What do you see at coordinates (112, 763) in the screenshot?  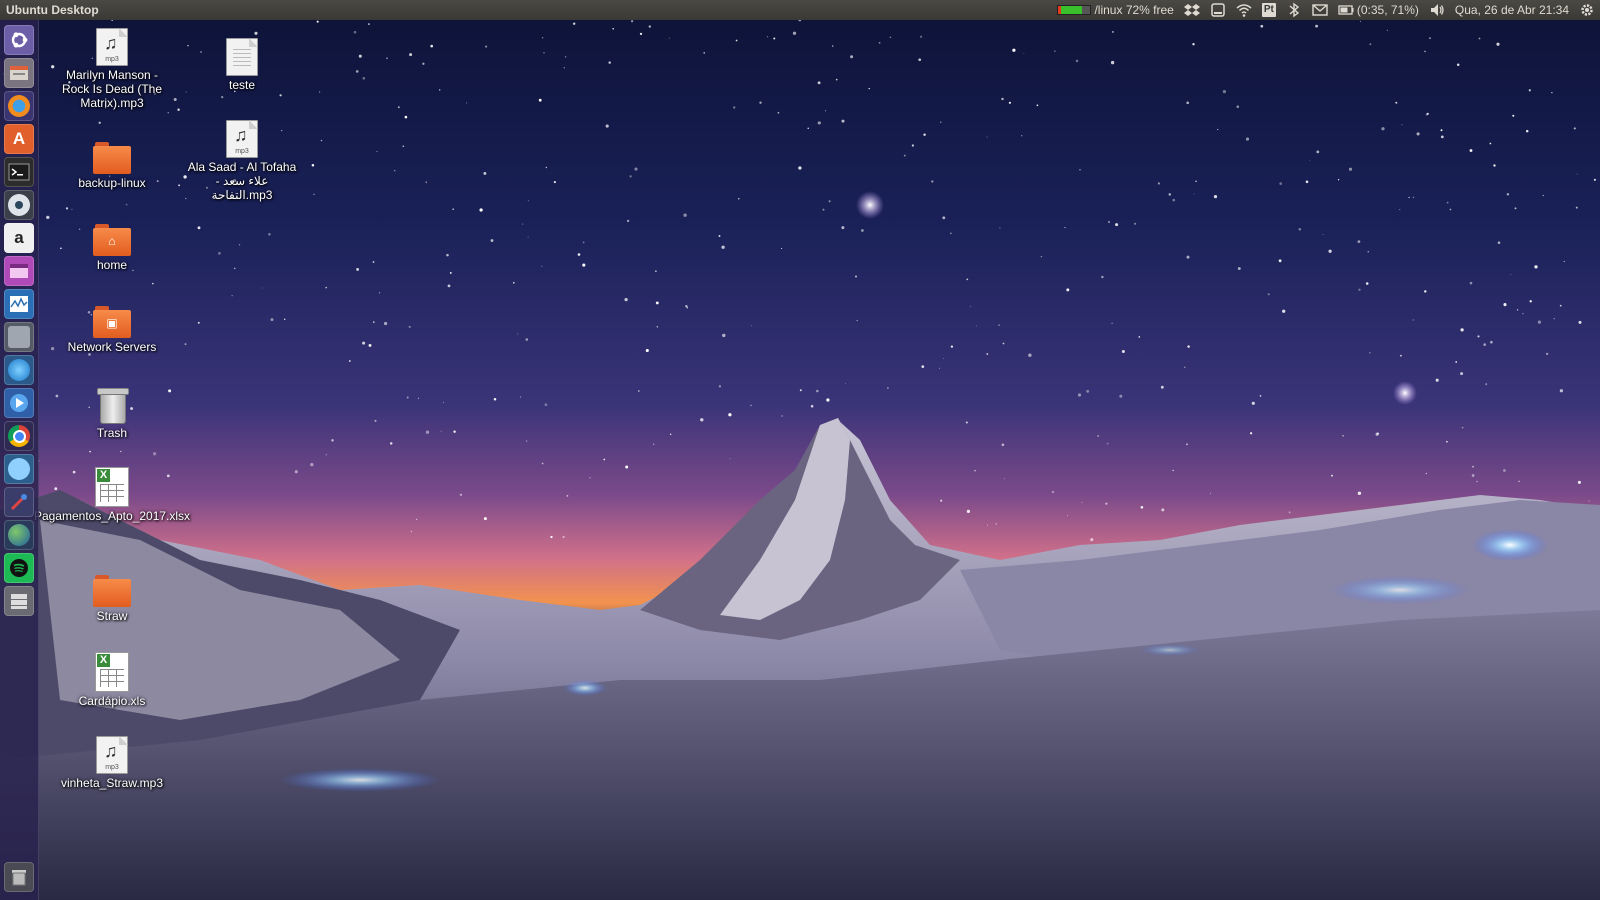 I see `desktop-icon-mp3-vinheta: ♫ mp3 vinheta_Straw.mp3` at bounding box center [112, 763].